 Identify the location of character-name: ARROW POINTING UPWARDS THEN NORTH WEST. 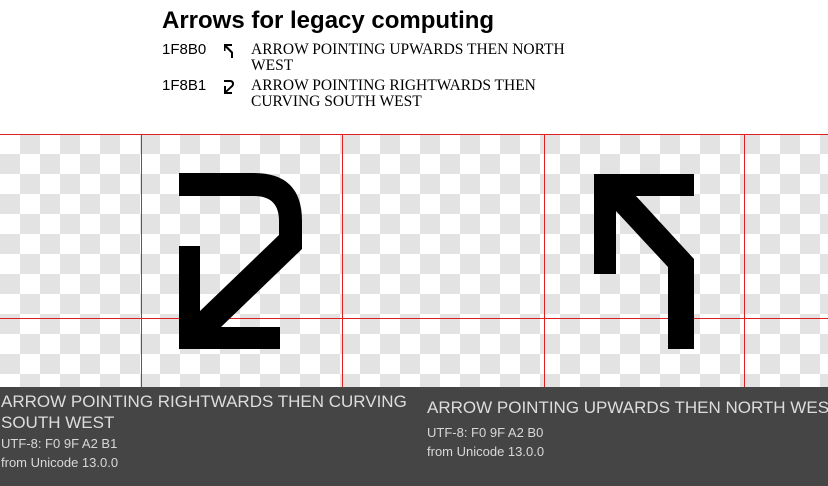
(627, 407).